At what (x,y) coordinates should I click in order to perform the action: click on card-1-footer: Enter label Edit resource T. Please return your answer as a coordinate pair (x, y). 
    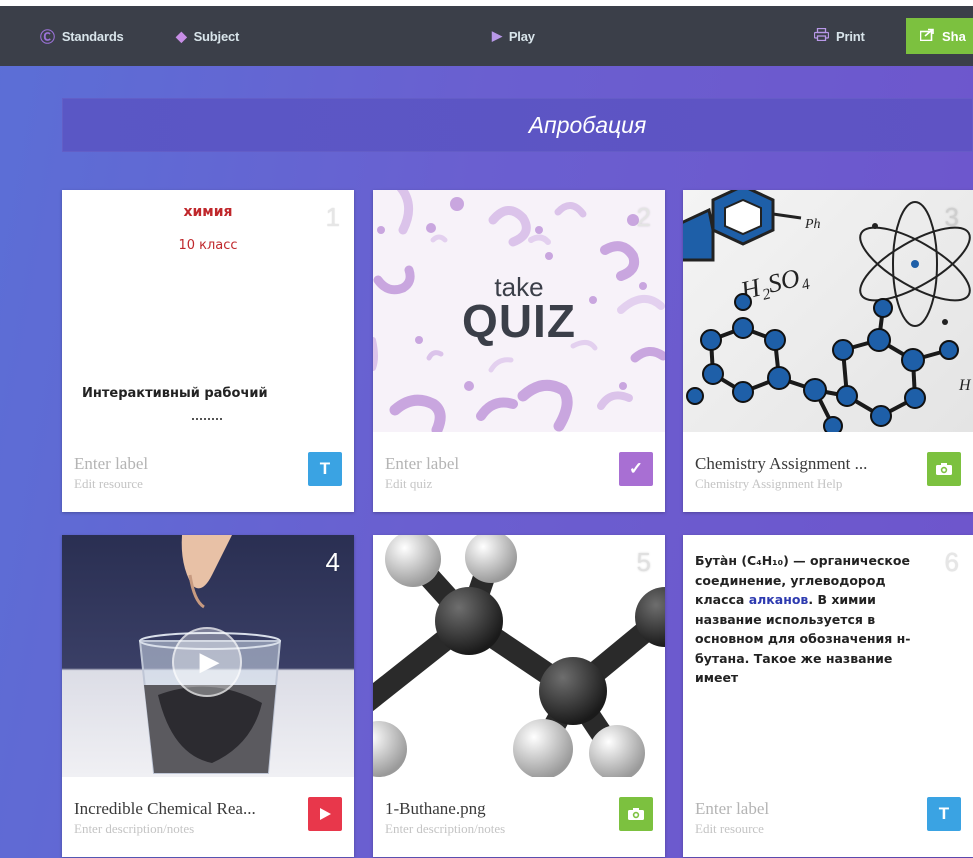
    Looking at the image, I should click on (208, 472).